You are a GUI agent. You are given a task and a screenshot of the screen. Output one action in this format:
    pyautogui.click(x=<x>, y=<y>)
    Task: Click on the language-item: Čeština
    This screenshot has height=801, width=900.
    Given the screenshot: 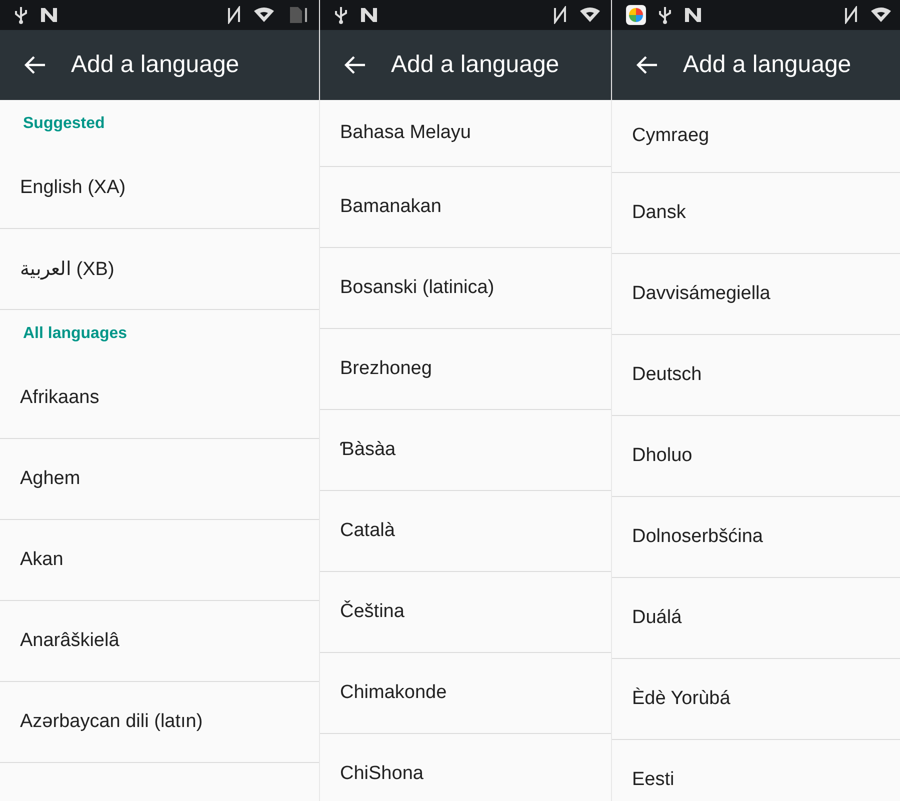 What is the action you would take?
    pyautogui.click(x=465, y=612)
    